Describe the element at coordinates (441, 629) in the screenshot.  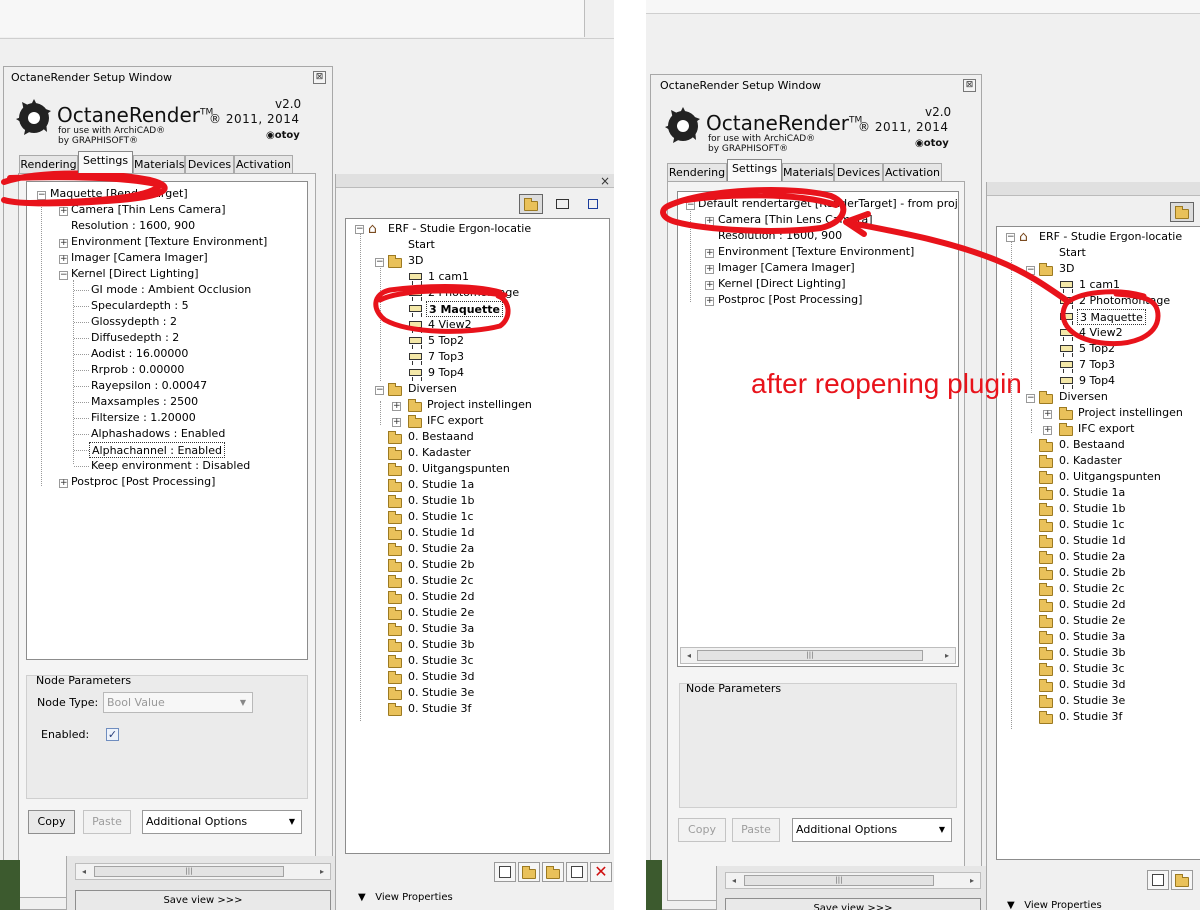
I see `navigator-folder: 0. Studie 3a` at that location.